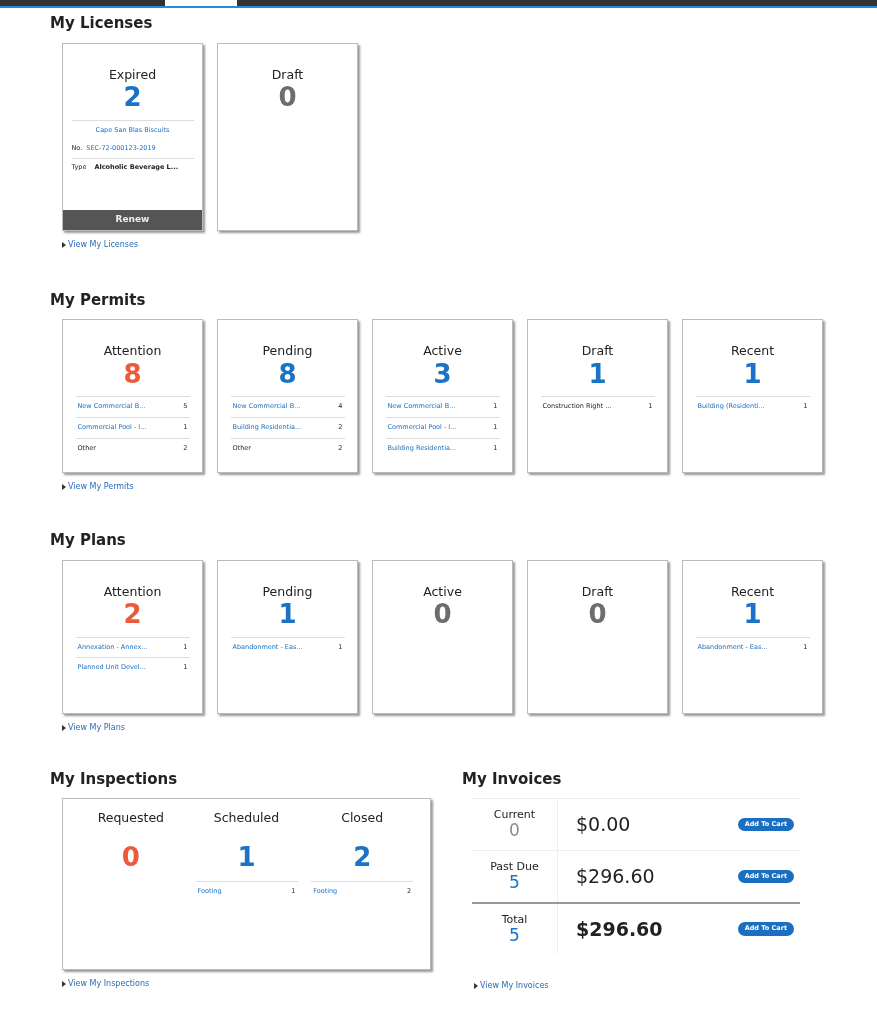 This screenshot has width=877, height=1013. Describe the element at coordinates (246, 818) in the screenshot. I see `status-label: Scheduled` at that location.